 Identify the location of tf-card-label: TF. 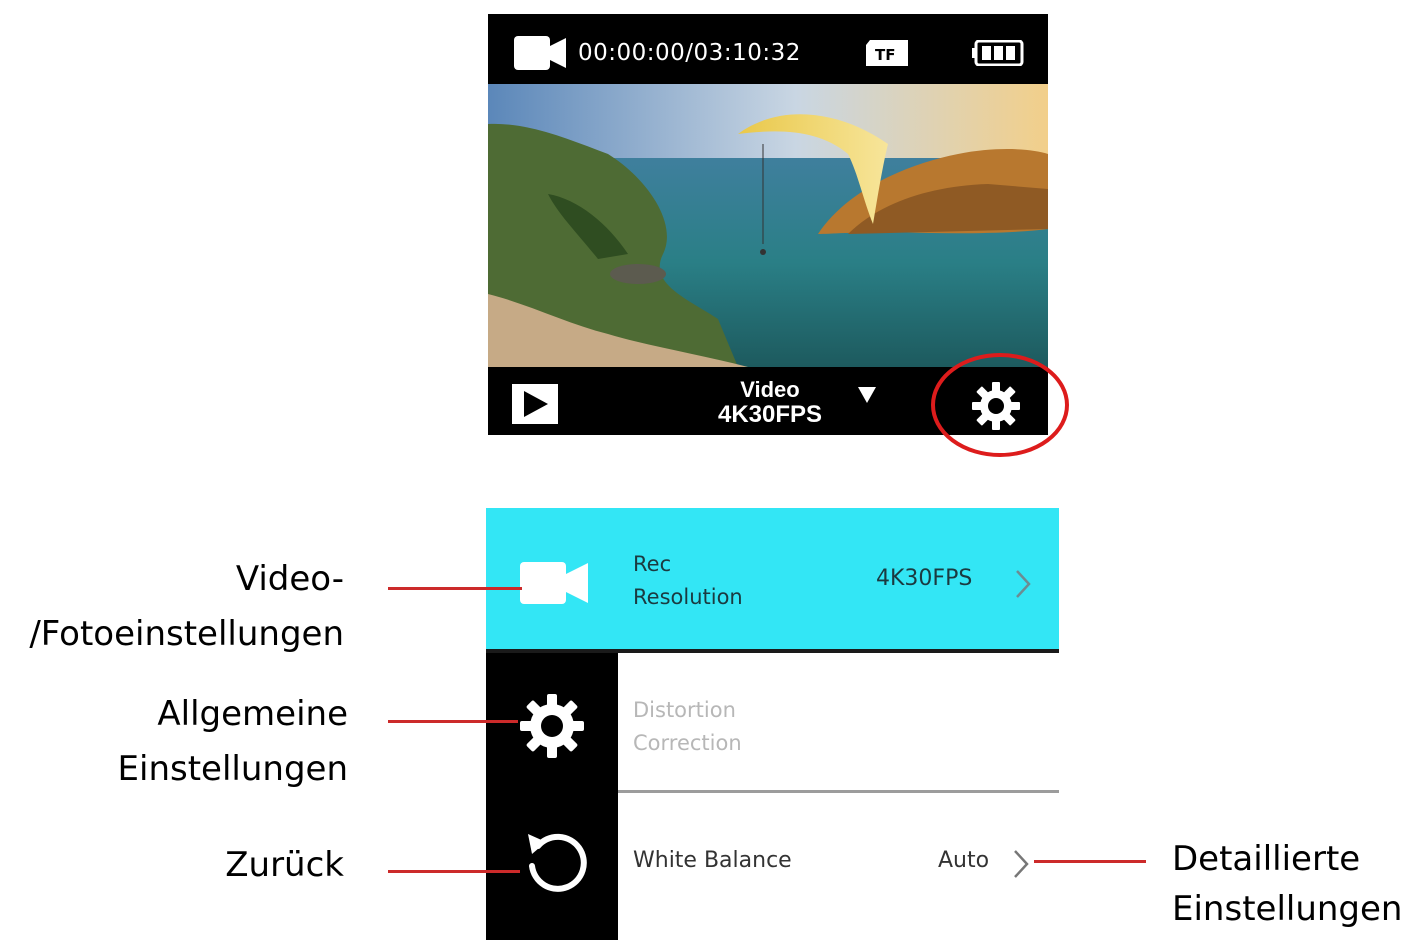
(885, 55).